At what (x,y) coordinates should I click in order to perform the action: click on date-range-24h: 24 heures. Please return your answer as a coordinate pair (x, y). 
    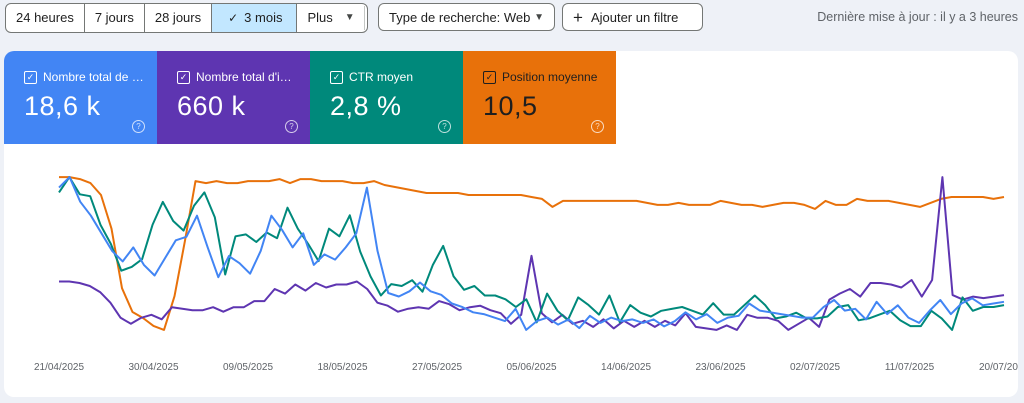
    Looking at the image, I should click on (45, 18).